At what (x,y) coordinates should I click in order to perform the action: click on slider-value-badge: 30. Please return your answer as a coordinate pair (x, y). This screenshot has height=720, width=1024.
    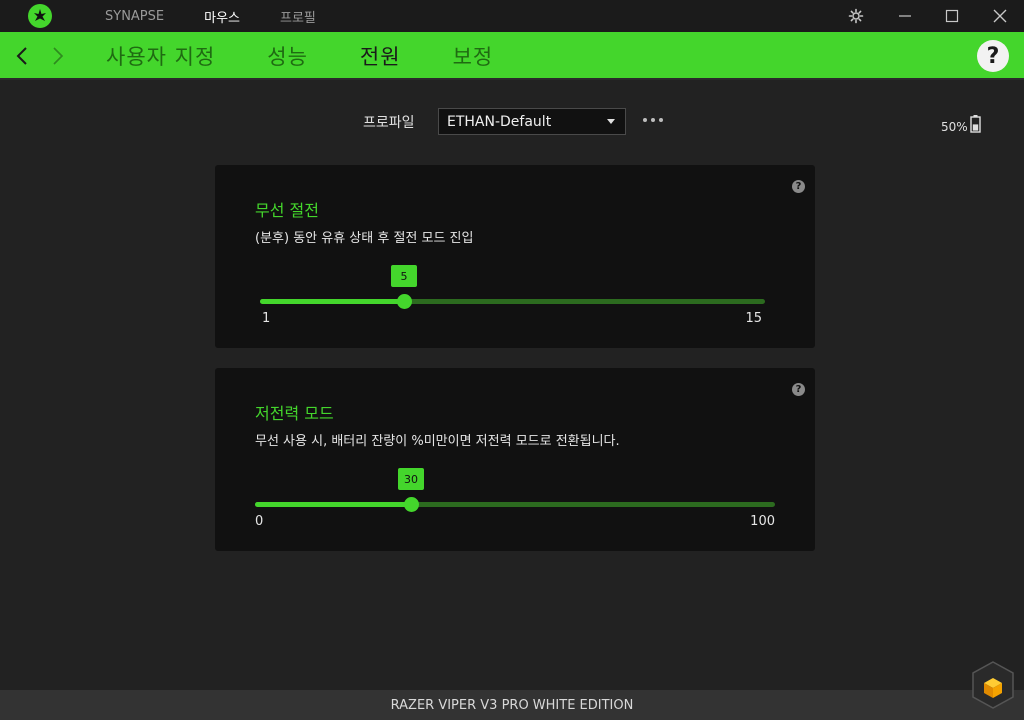
    Looking at the image, I should click on (411, 479).